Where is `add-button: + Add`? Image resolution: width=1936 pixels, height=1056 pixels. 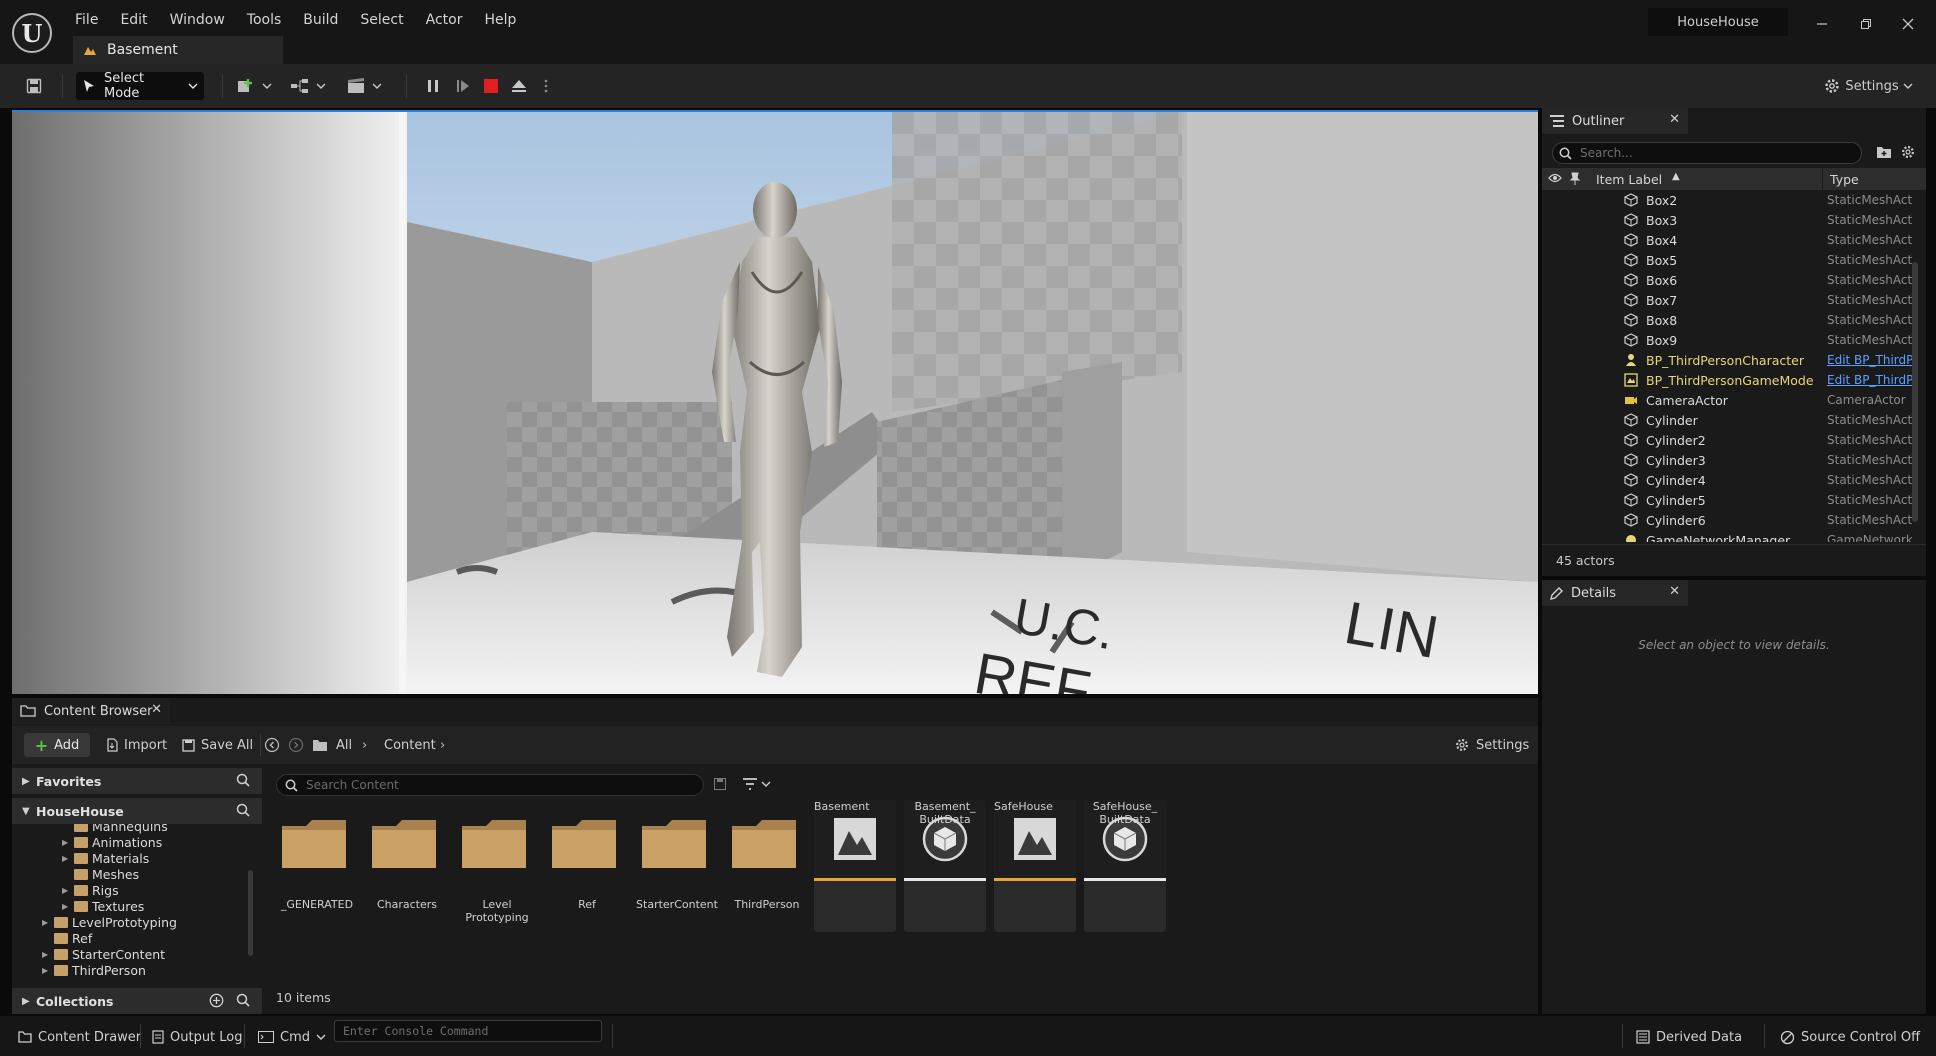
add-button: + Add is located at coordinates (57, 745).